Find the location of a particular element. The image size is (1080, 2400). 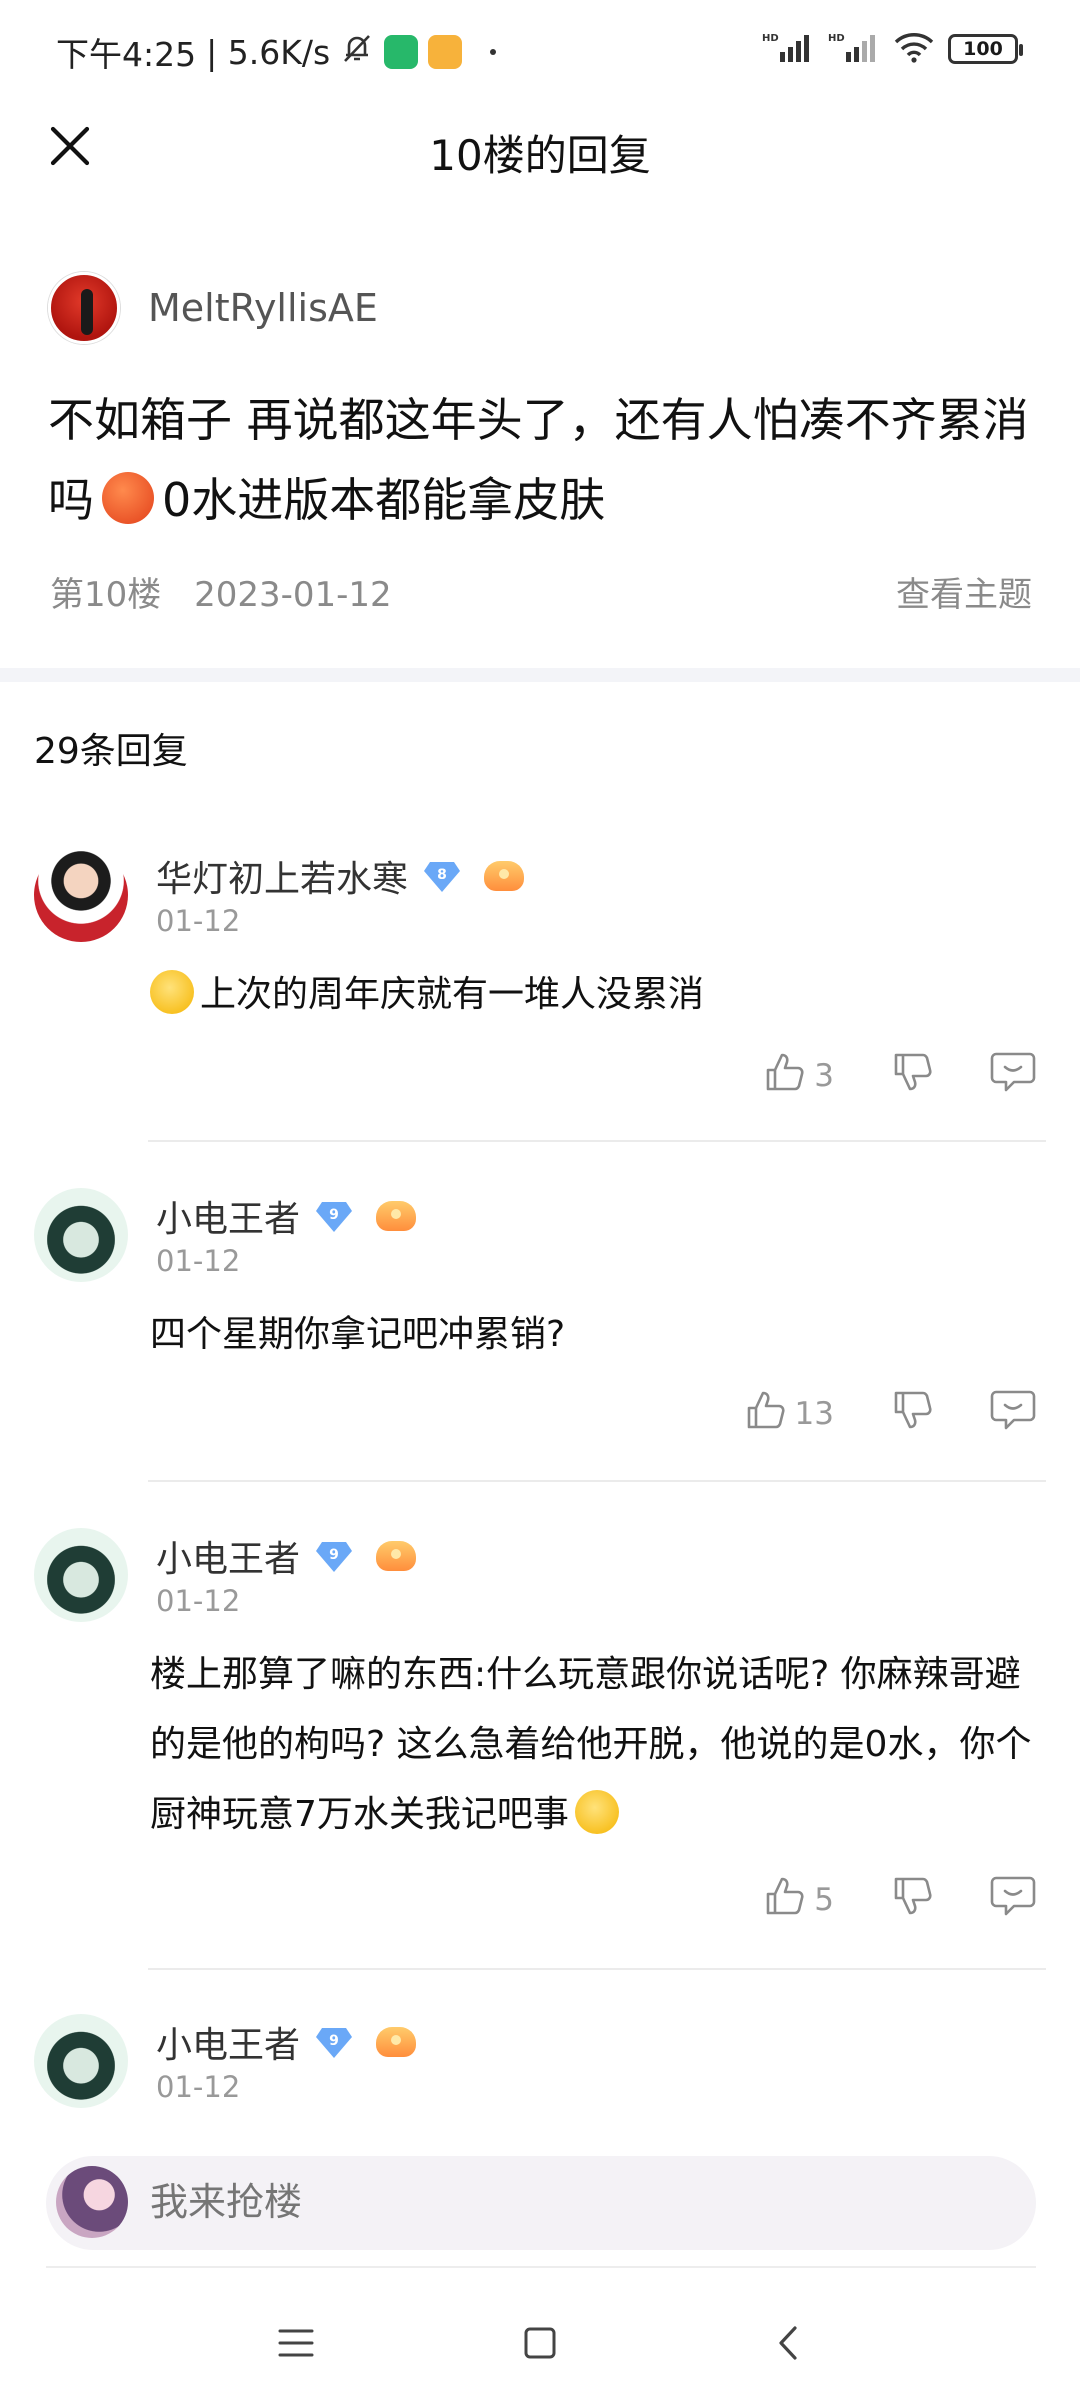

level-badge-icon: 8 is located at coordinates (442, 876).